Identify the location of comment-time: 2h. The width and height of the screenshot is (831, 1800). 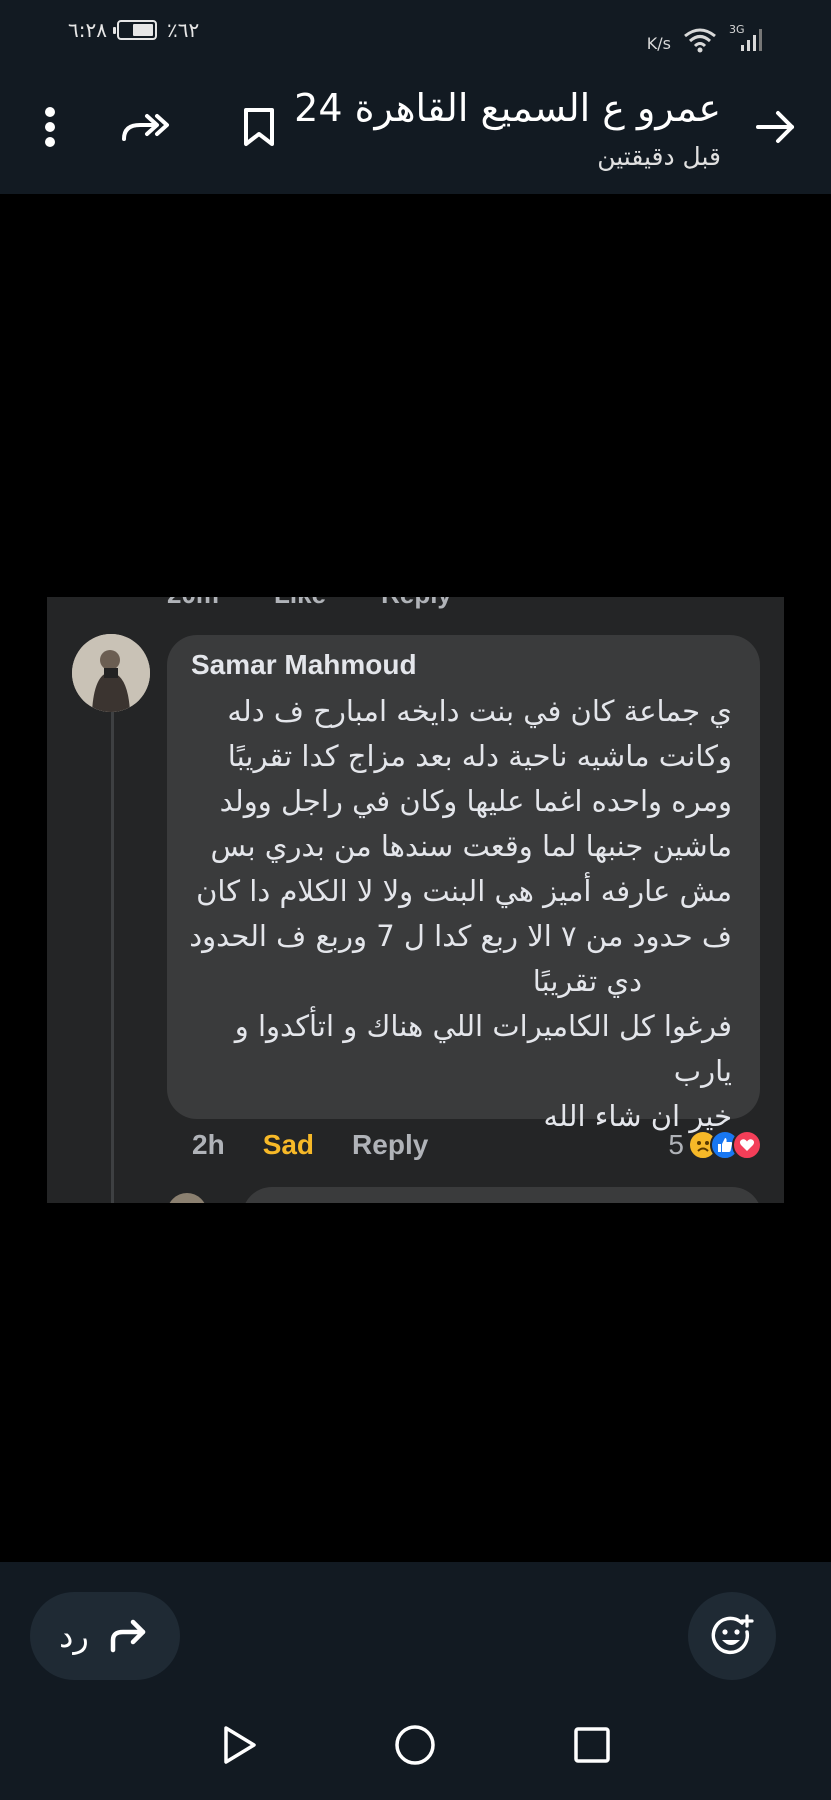
(208, 1144).